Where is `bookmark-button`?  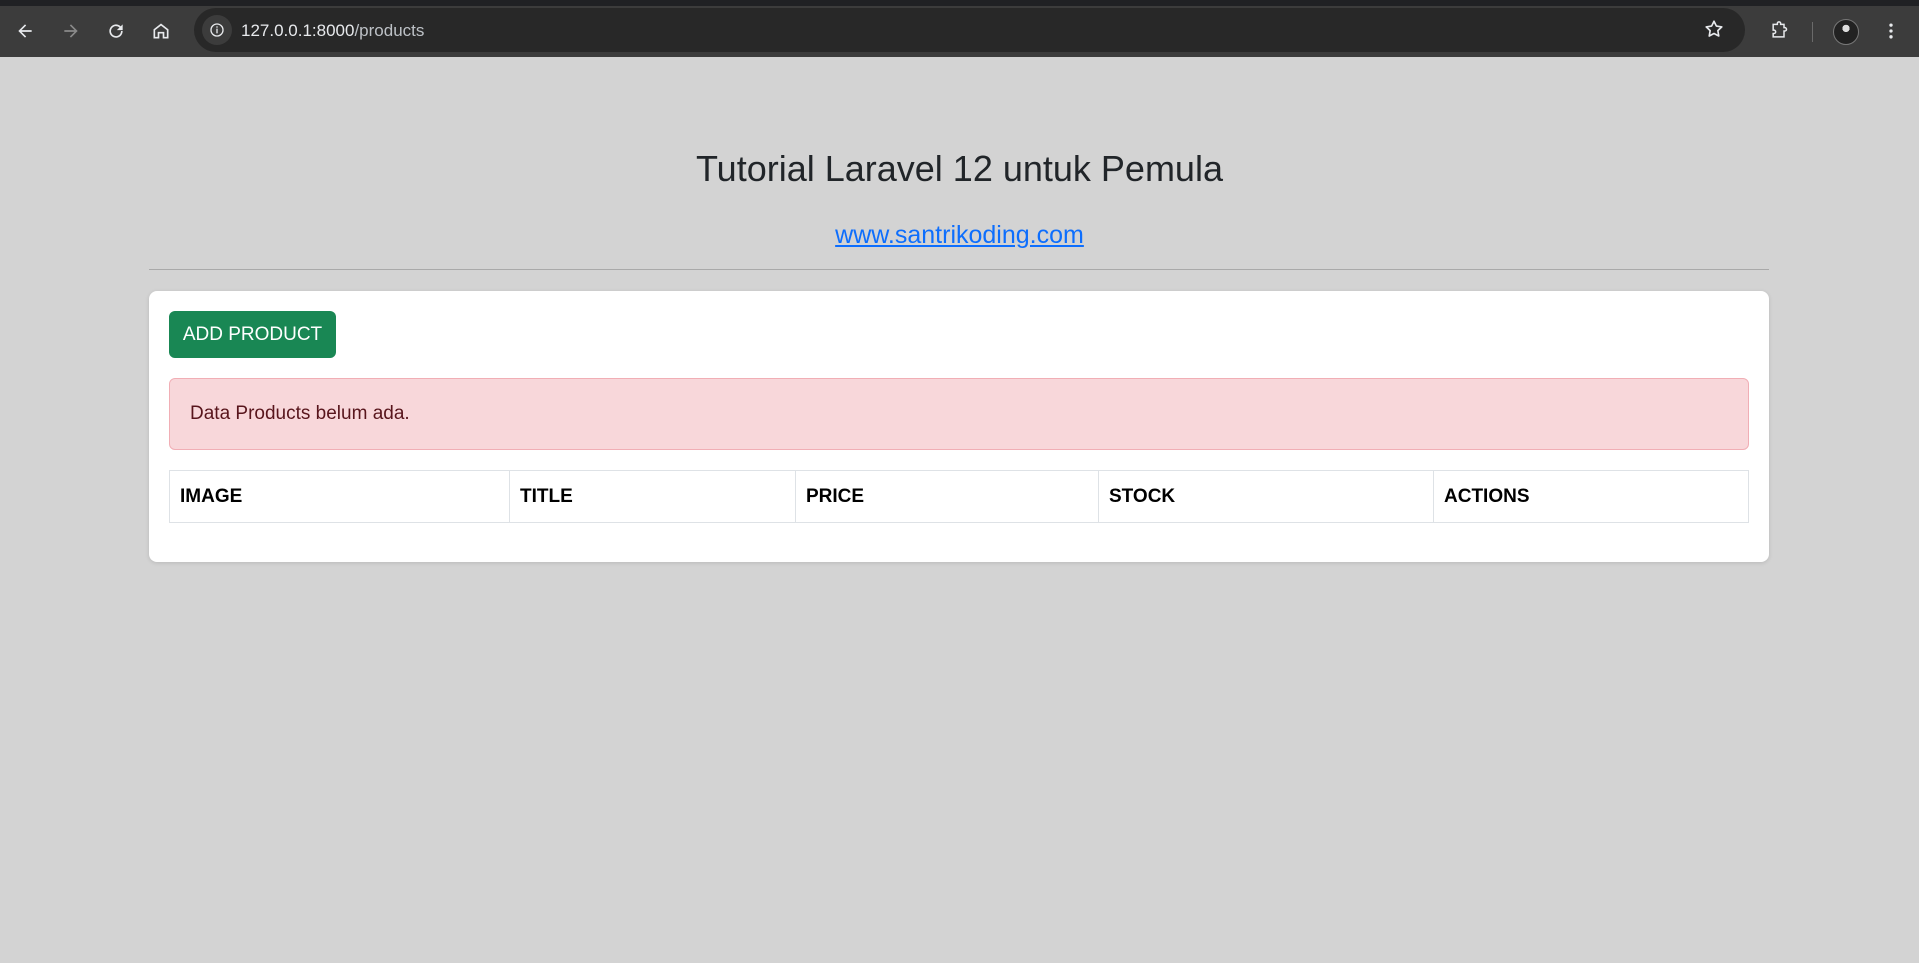 bookmark-button is located at coordinates (1715, 30).